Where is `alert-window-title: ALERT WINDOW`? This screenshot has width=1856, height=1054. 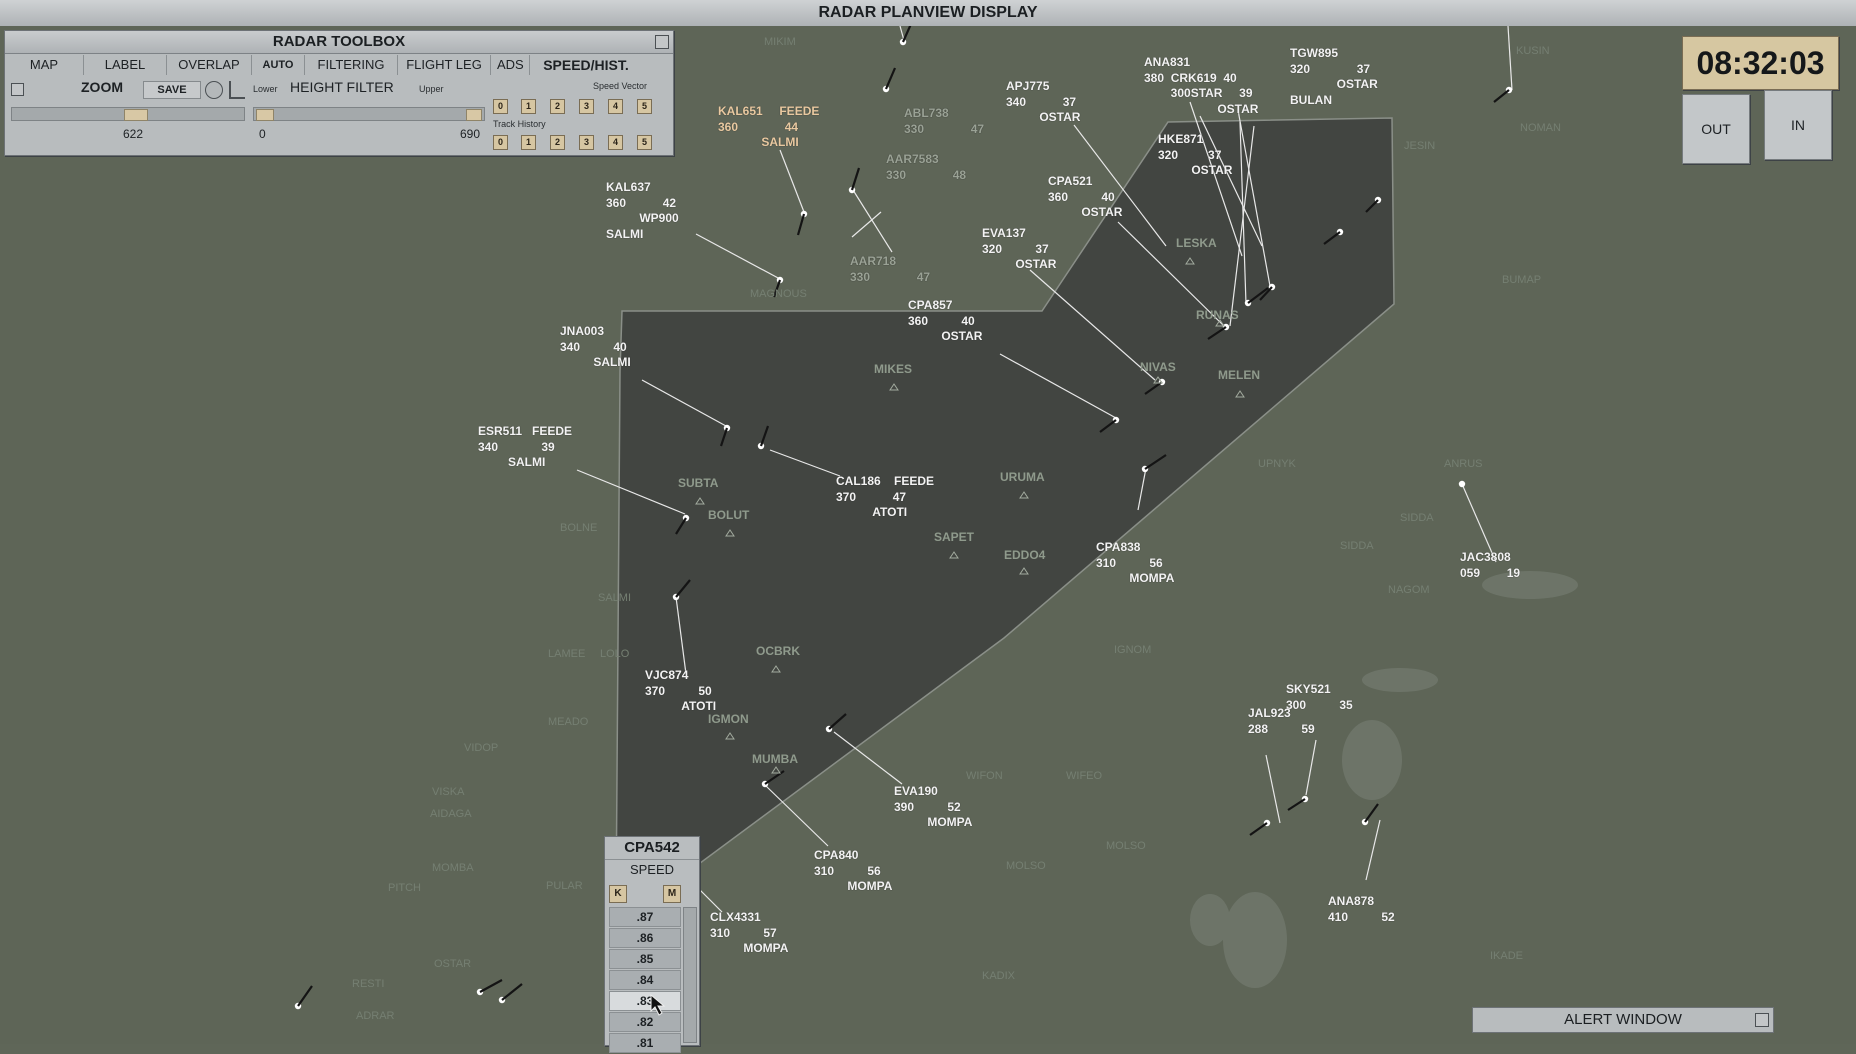
alert-window-title: ALERT WINDOW is located at coordinates (1623, 1019).